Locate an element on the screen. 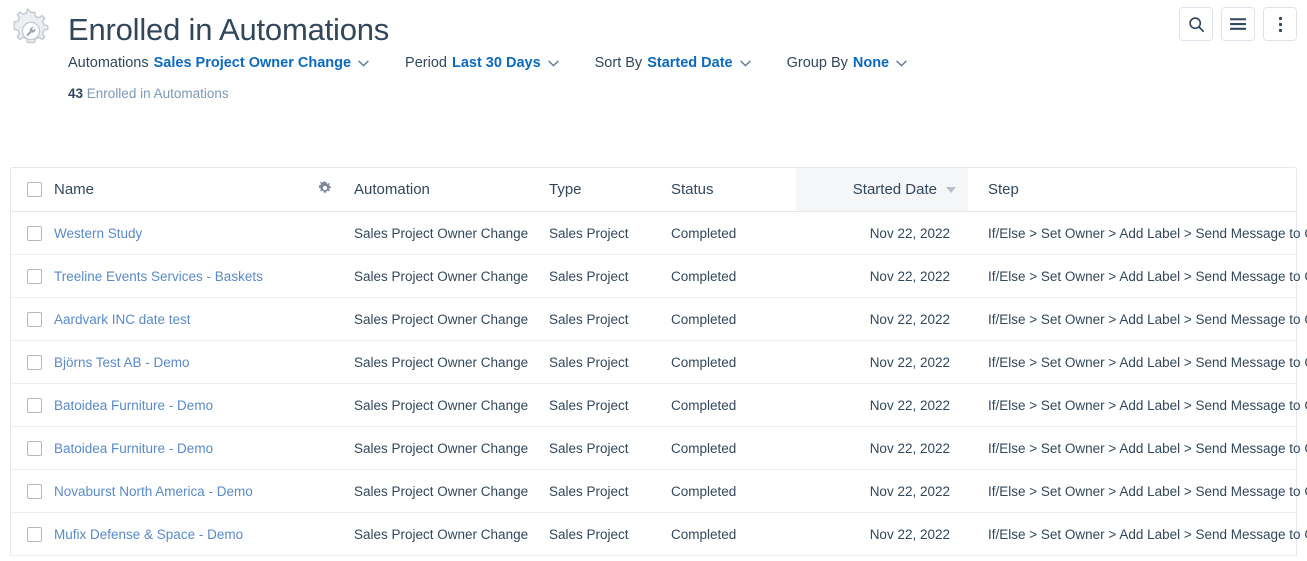  column-header-status-label: Status is located at coordinates (692, 189).